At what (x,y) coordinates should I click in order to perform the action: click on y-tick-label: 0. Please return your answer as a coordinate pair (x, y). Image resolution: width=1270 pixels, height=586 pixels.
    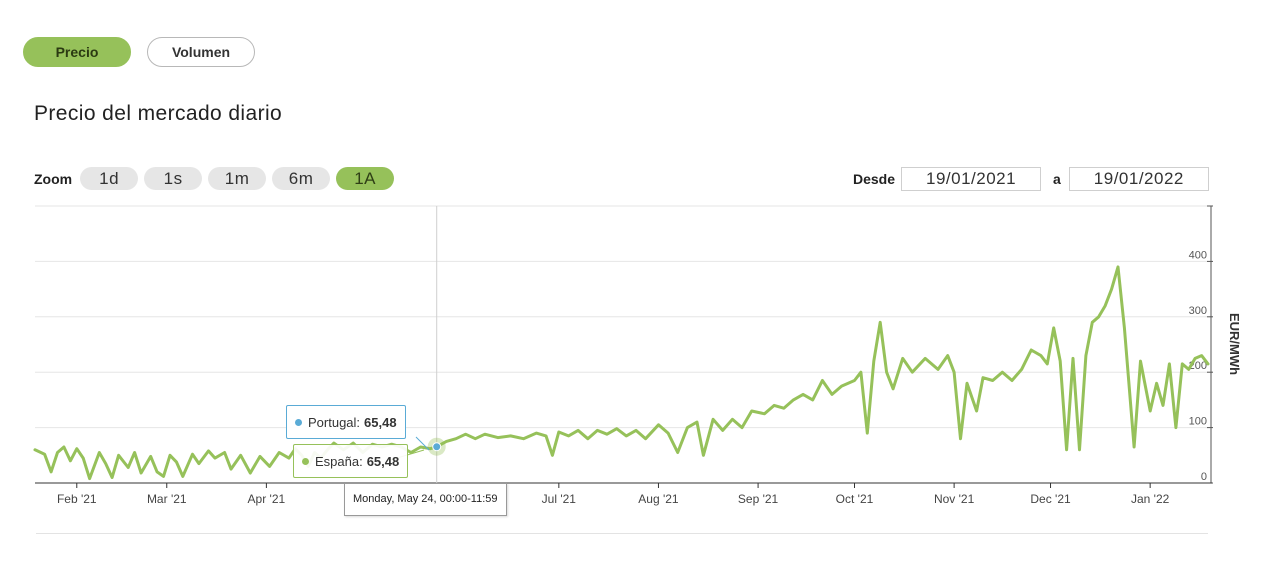
    Looking at the image, I should click on (1204, 477).